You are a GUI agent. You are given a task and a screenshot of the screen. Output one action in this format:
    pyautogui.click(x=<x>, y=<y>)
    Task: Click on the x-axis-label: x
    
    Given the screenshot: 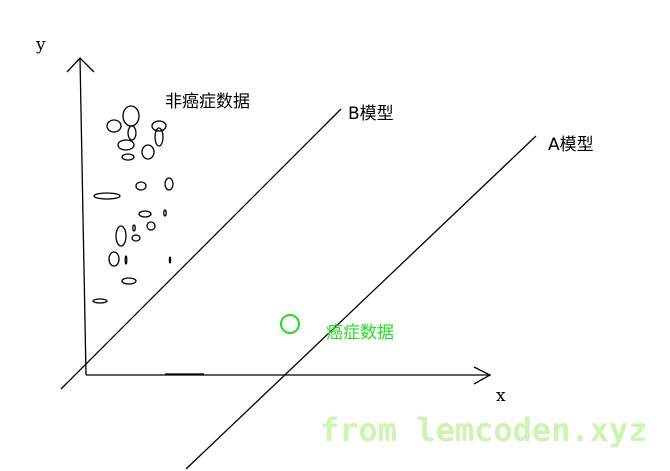 What is the action you would take?
    pyautogui.click(x=501, y=396)
    